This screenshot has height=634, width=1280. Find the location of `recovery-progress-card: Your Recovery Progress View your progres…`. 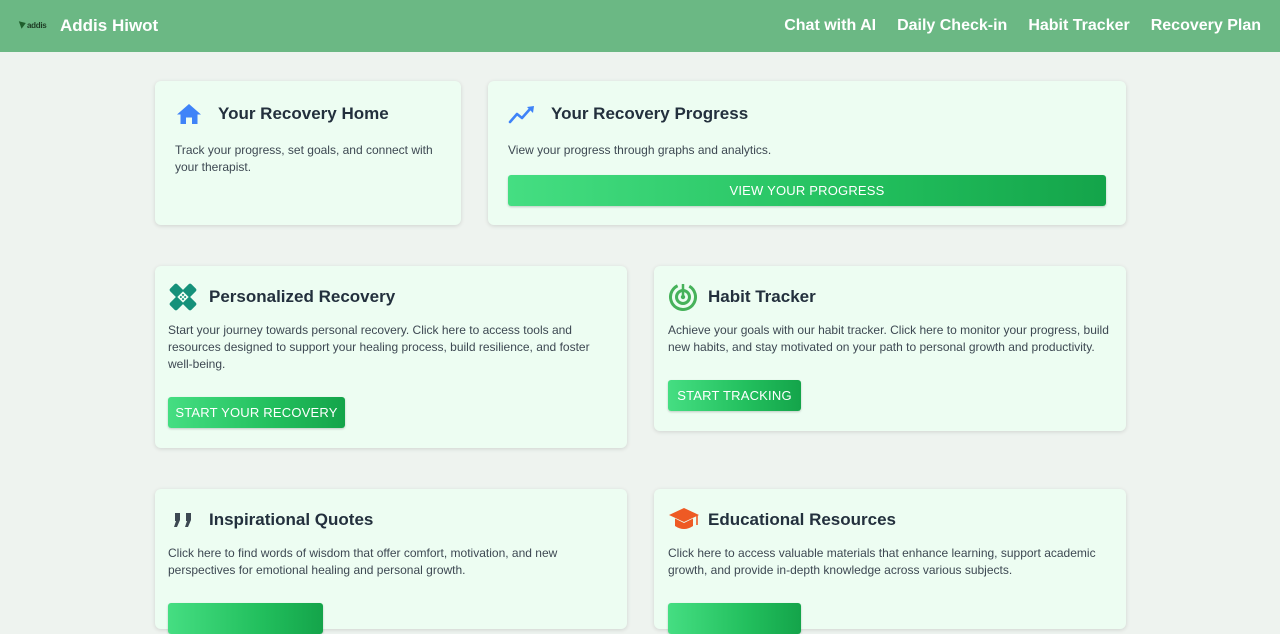

recovery-progress-card: Your Recovery Progress View your progres… is located at coordinates (807, 153).